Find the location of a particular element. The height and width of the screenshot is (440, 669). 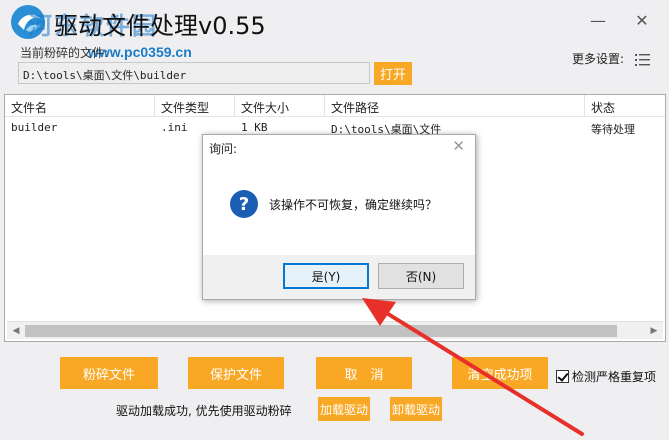

question-icon: ? is located at coordinates (244, 204).